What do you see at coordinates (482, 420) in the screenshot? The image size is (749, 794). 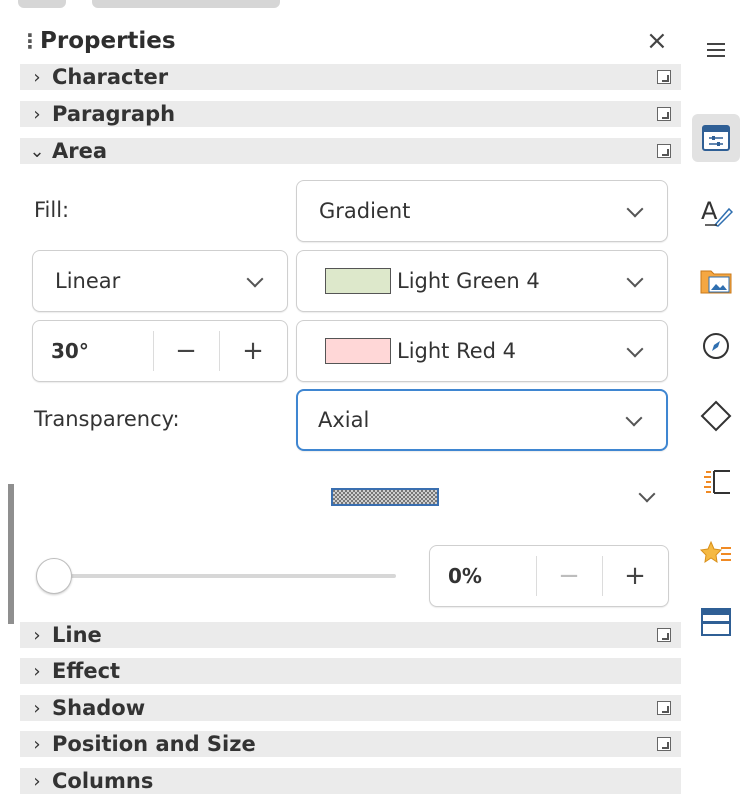 I see `transparency-dropdown: Axial` at bounding box center [482, 420].